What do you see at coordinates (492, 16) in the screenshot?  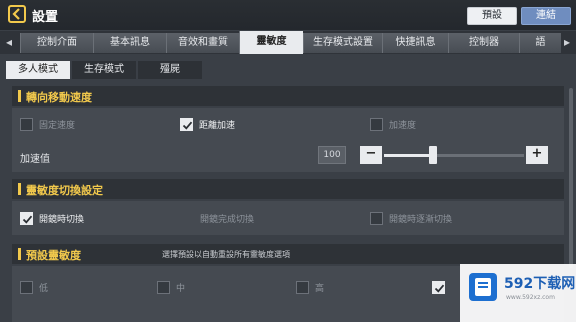 I see `default-button: 預設` at bounding box center [492, 16].